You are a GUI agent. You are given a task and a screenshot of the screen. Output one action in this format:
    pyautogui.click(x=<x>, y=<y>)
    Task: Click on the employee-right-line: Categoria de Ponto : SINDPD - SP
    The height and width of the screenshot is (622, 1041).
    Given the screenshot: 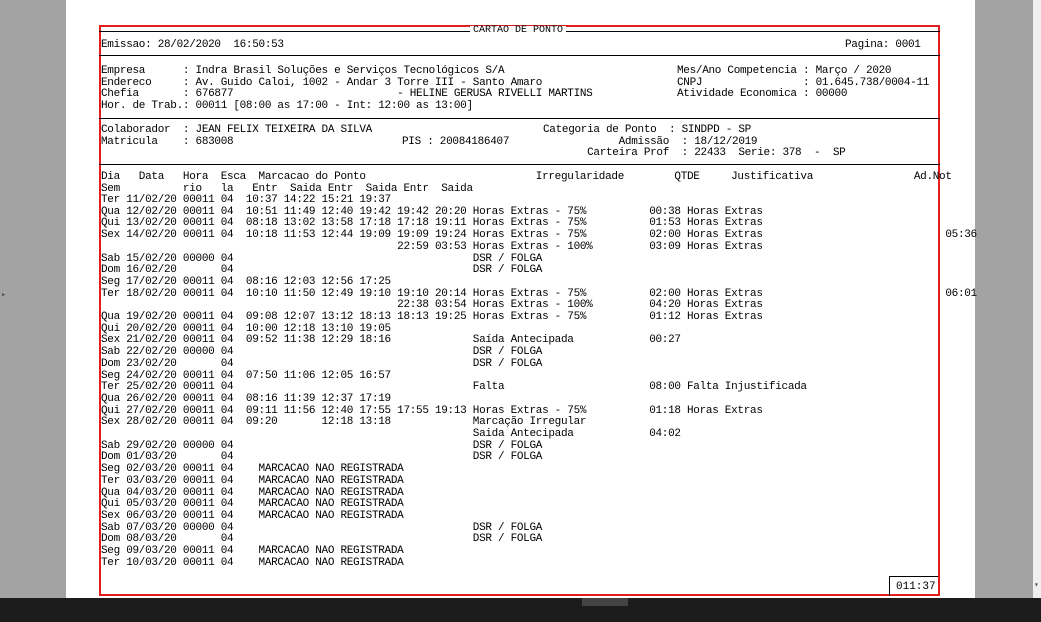 What is the action you would take?
    pyautogui.click(x=647, y=130)
    